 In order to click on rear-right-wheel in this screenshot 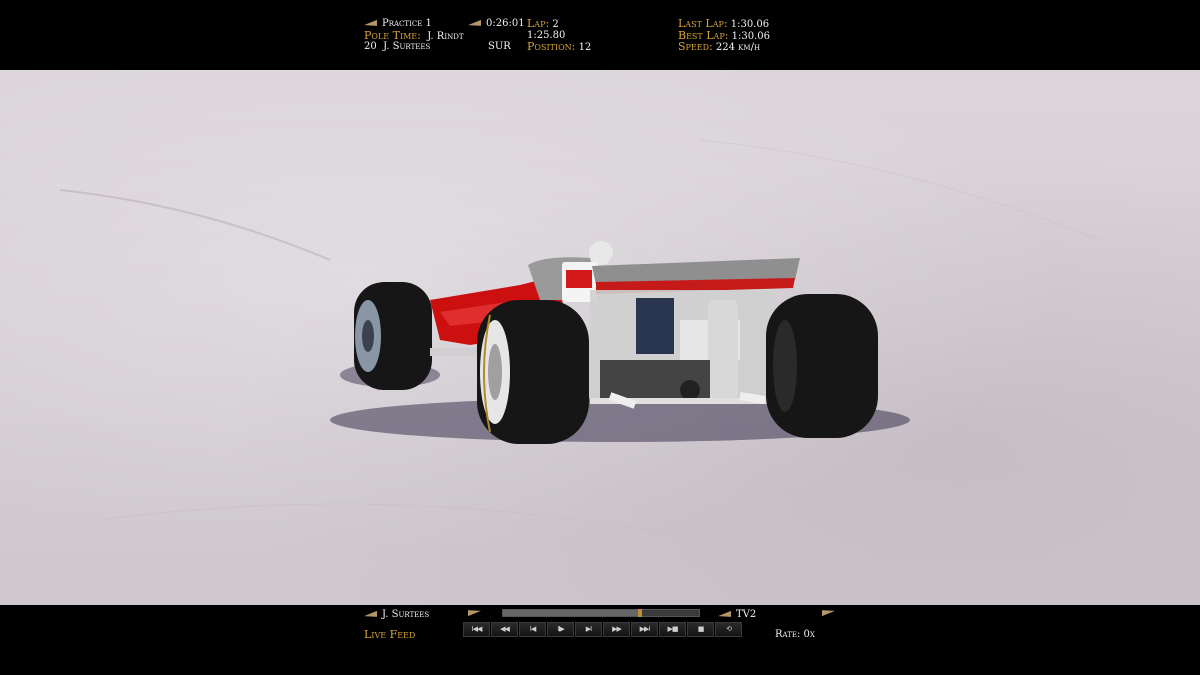, I will do `click(822, 366)`.